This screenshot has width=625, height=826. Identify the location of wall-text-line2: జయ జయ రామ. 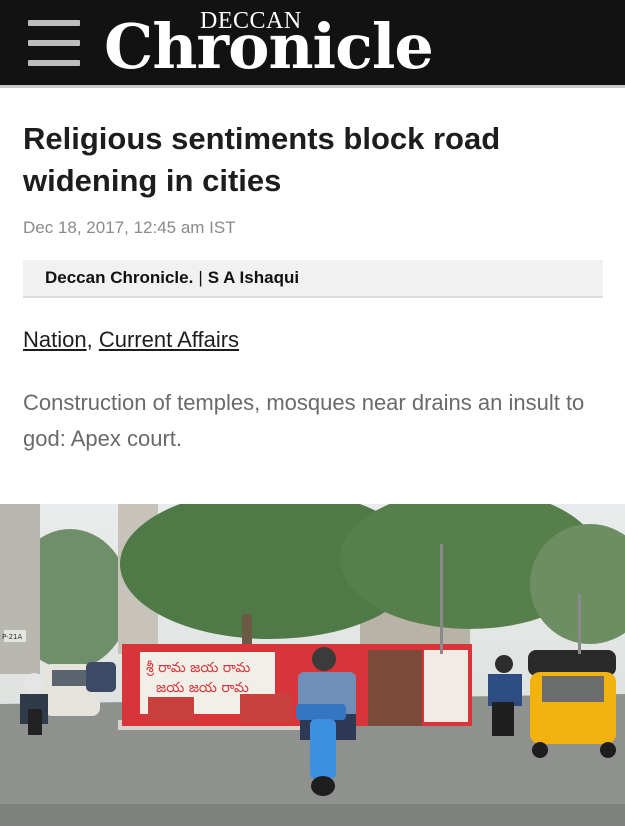
(202, 688).